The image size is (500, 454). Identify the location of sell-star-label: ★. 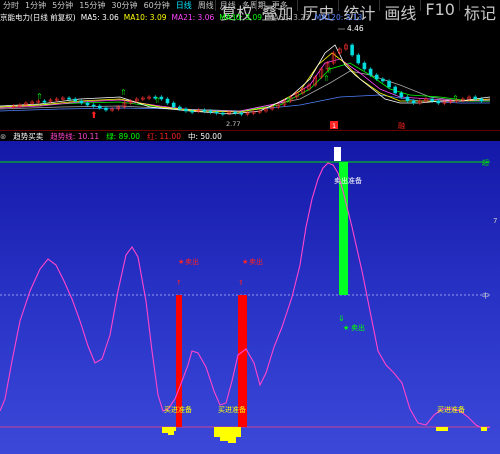
(346, 328).